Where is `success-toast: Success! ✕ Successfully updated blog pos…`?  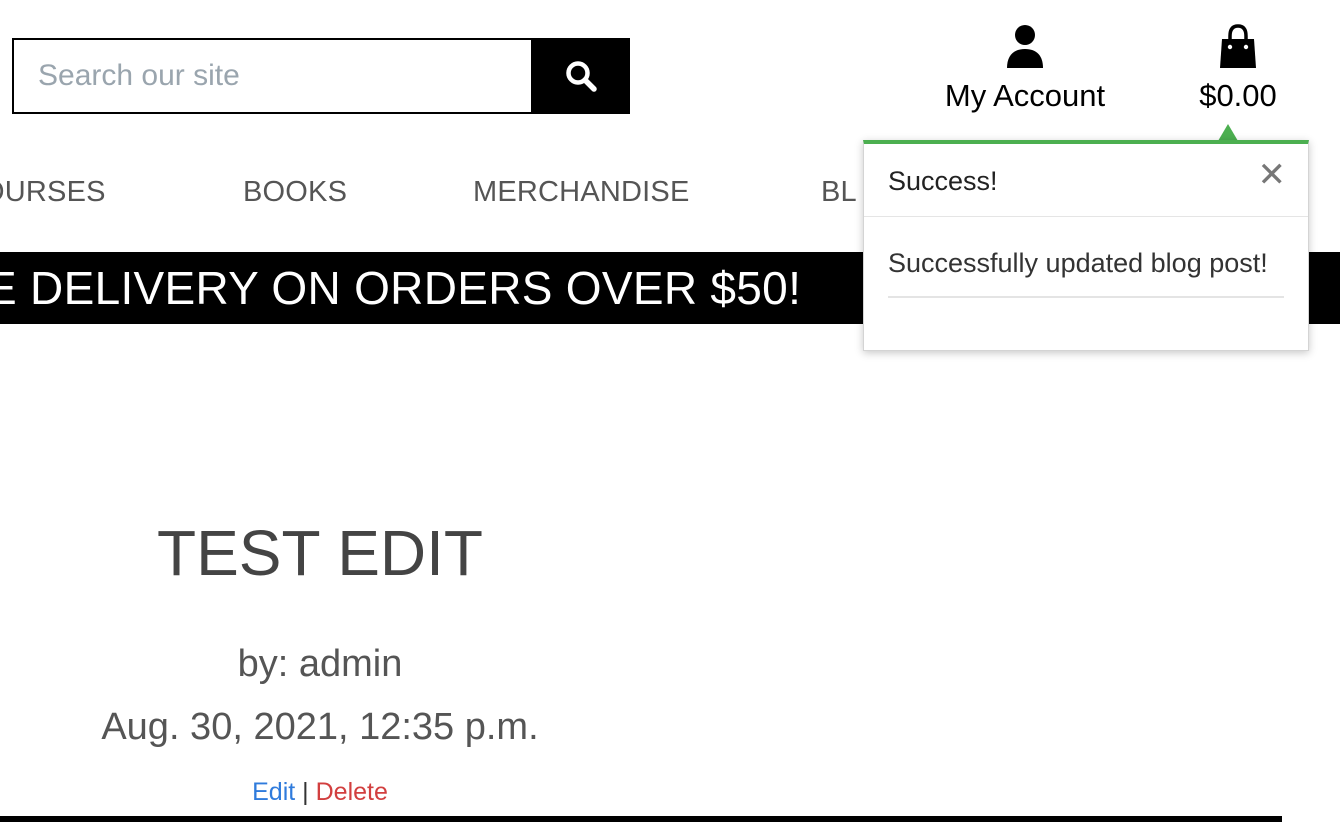
success-toast: Success! ✕ Successfully updated blog pos… is located at coordinates (1086, 245).